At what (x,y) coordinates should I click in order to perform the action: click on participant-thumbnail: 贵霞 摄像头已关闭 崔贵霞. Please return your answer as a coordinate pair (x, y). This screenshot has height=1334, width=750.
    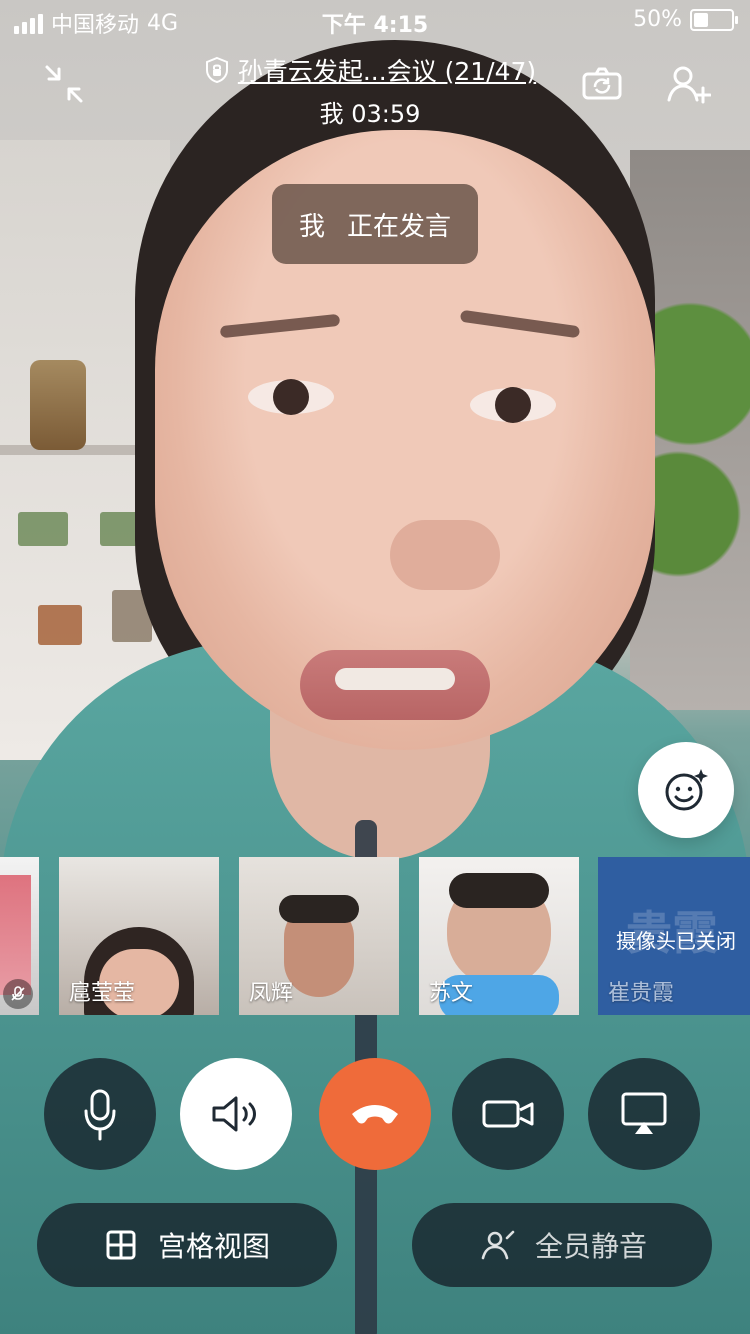
    Looking at the image, I should click on (674, 936).